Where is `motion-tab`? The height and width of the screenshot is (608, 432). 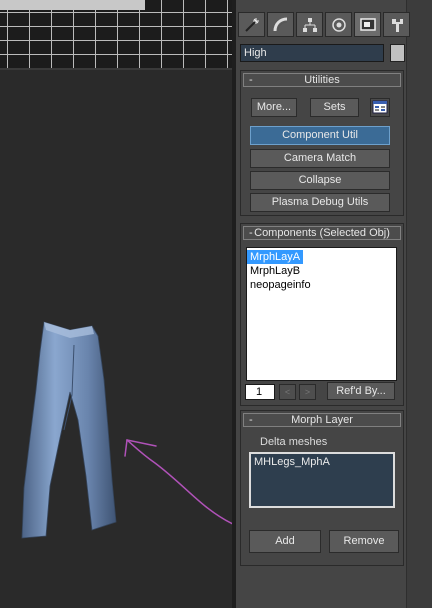
motion-tab is located at coordinates (338, 24).